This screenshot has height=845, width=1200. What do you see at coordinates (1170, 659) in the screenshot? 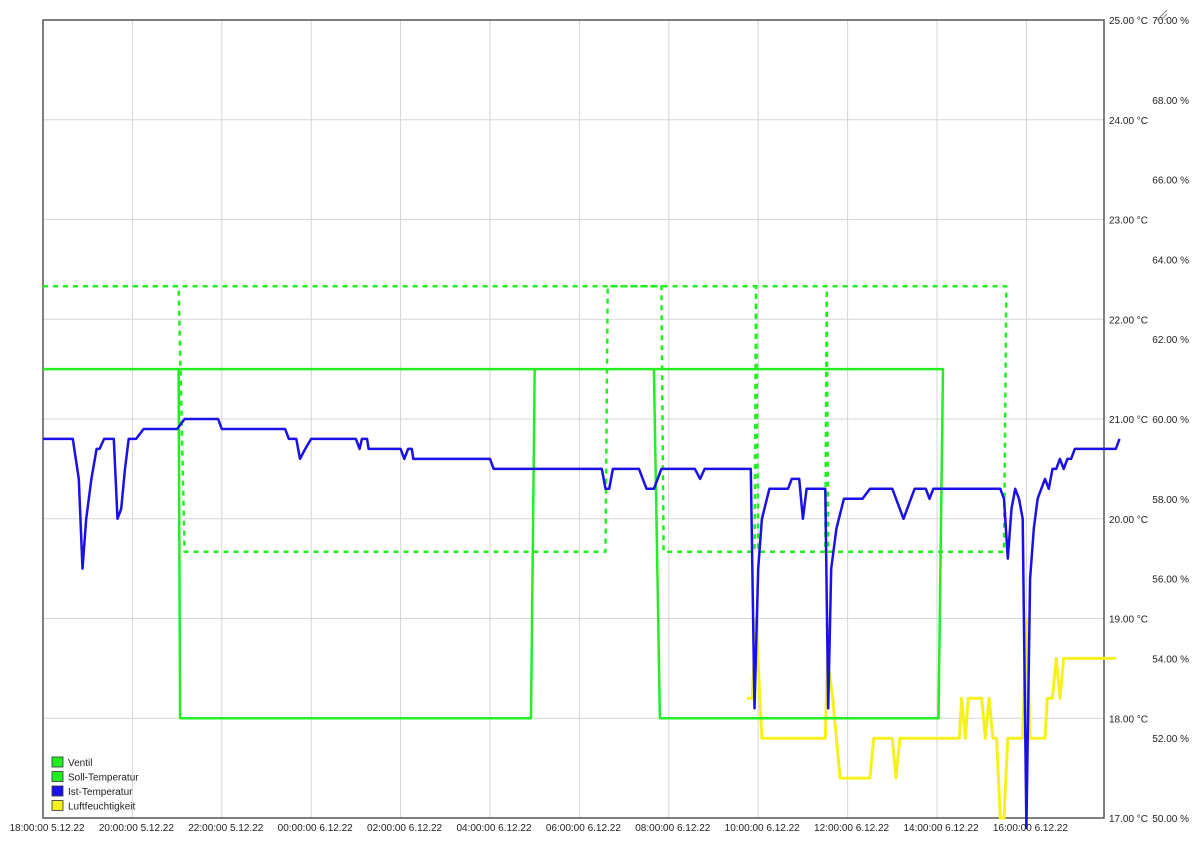
I see `y-right-tick-label: 54.00 %` at bounding box center [1170, 659].